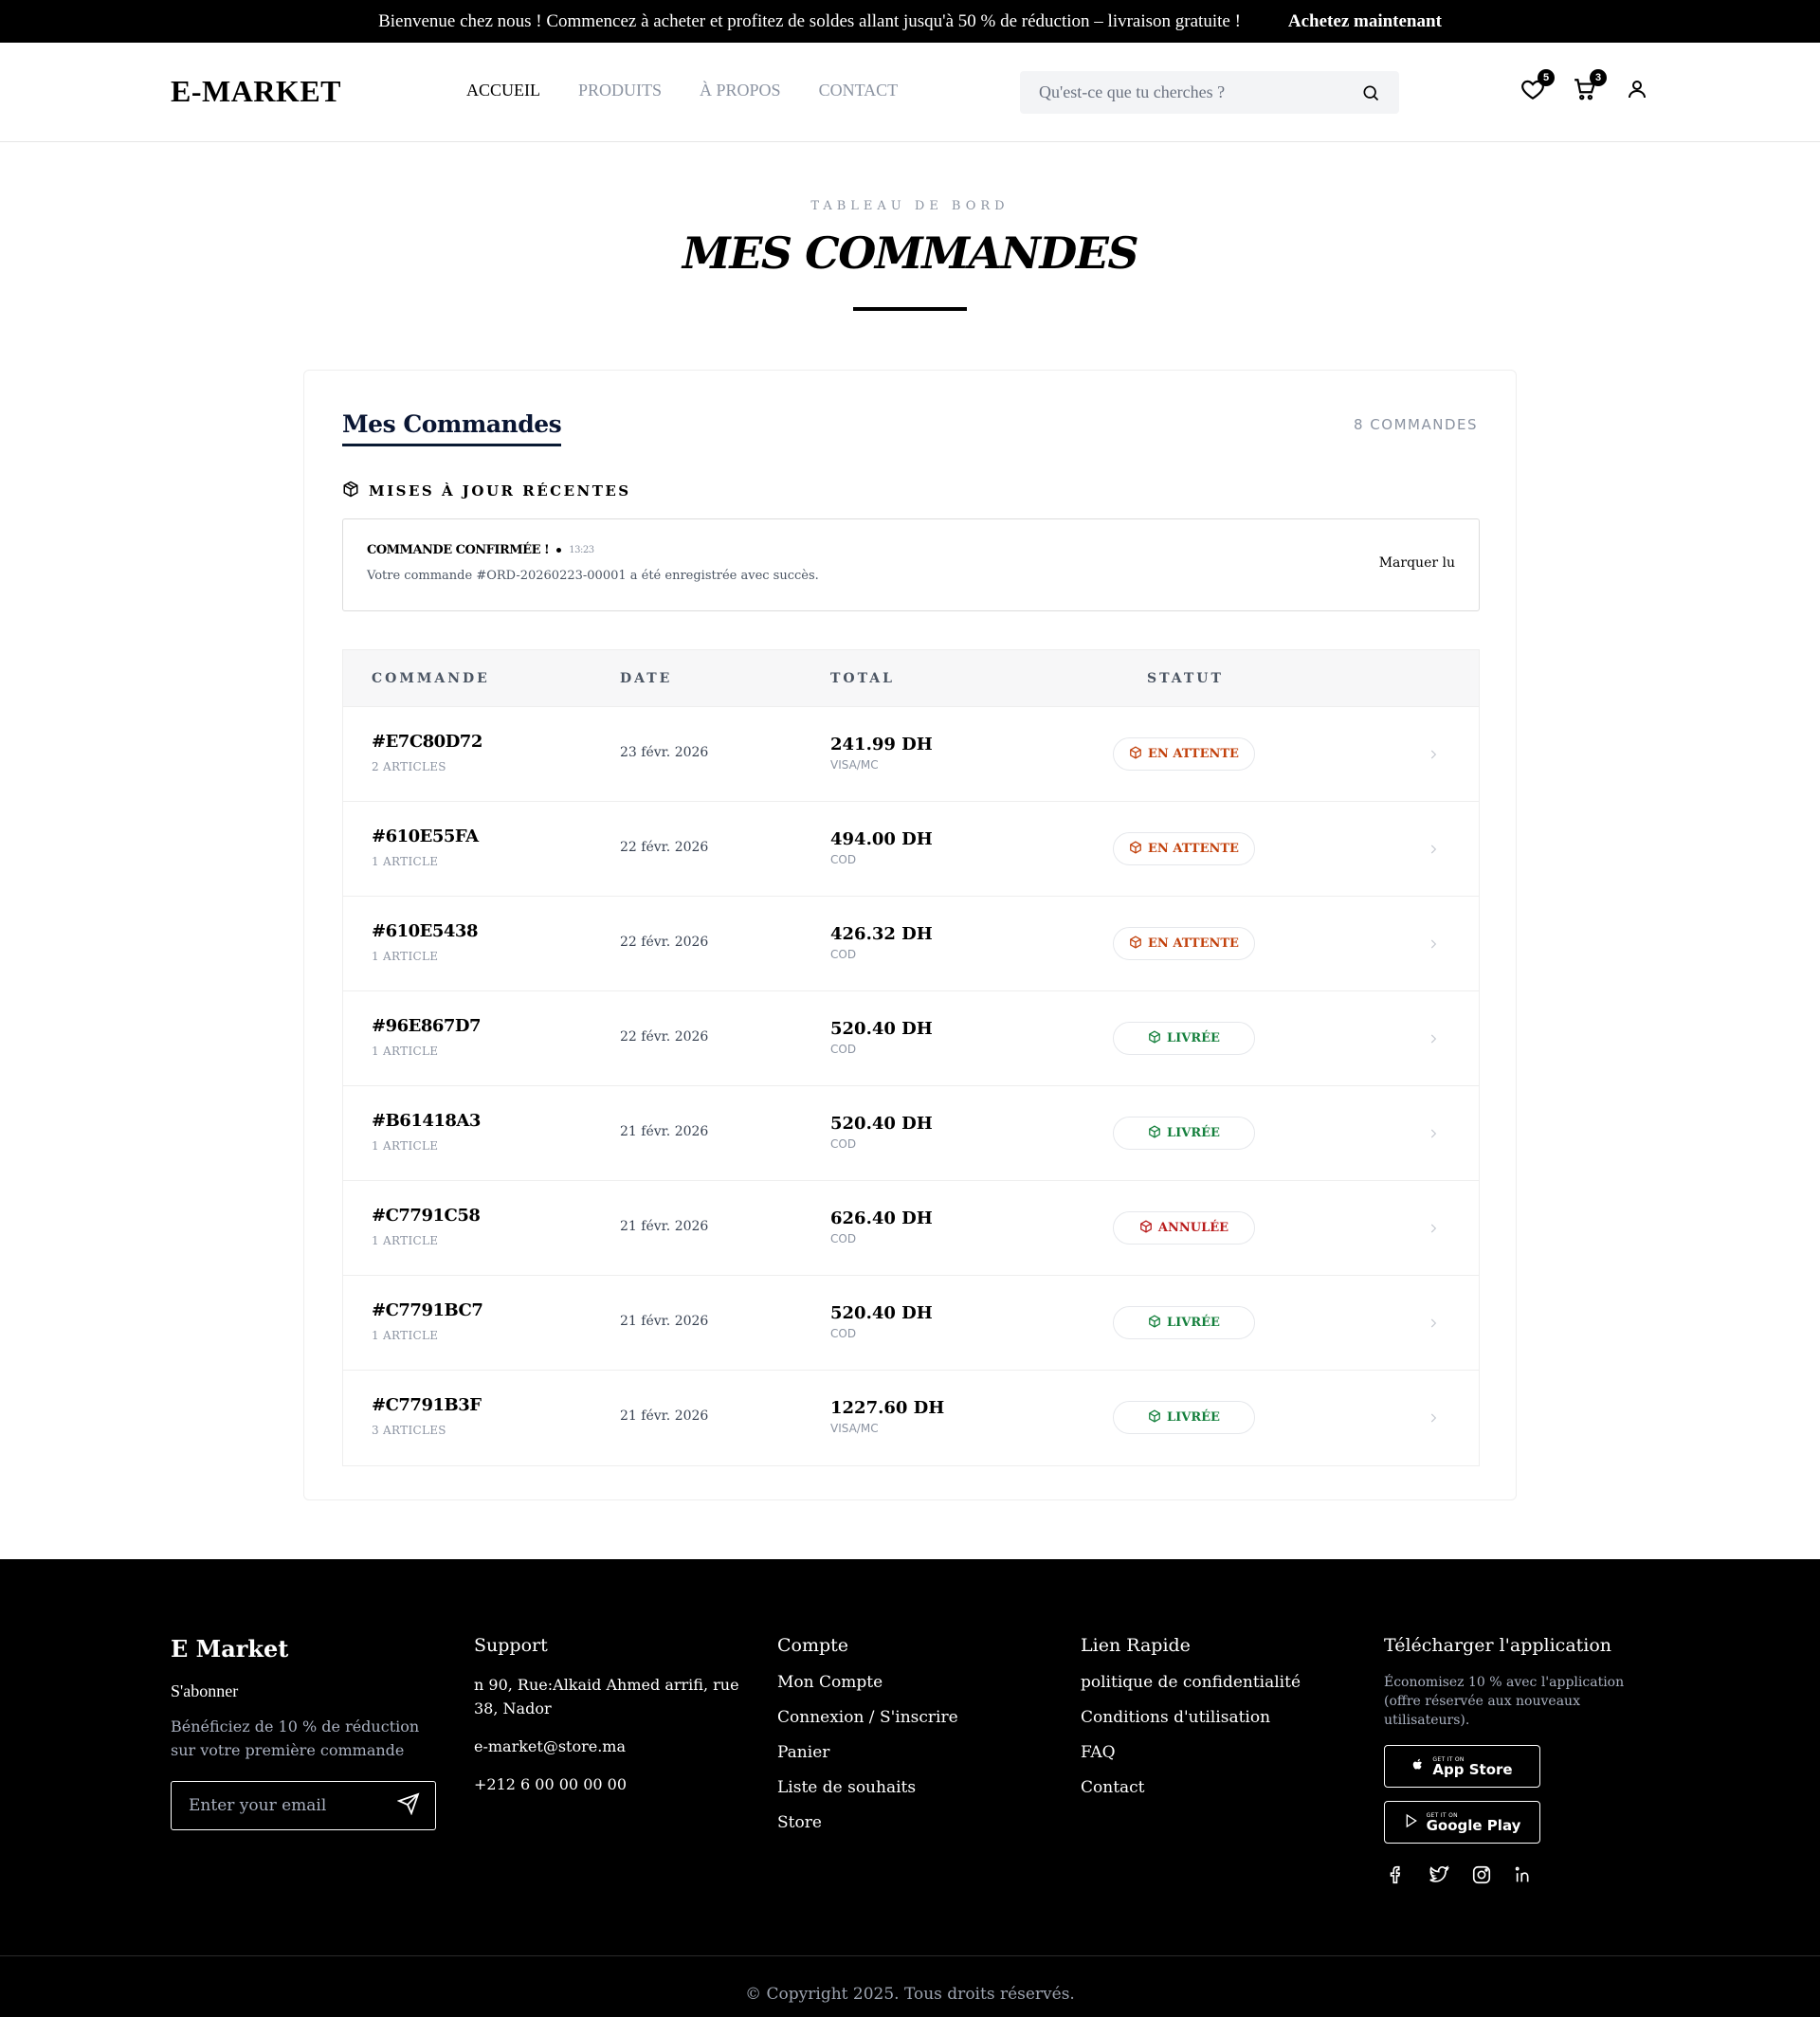 This screenshot has height=2017, width=1820. Describe the element at coordinates (293, 1806) in the screenshot. I see `newsletter-email-input` at that location.